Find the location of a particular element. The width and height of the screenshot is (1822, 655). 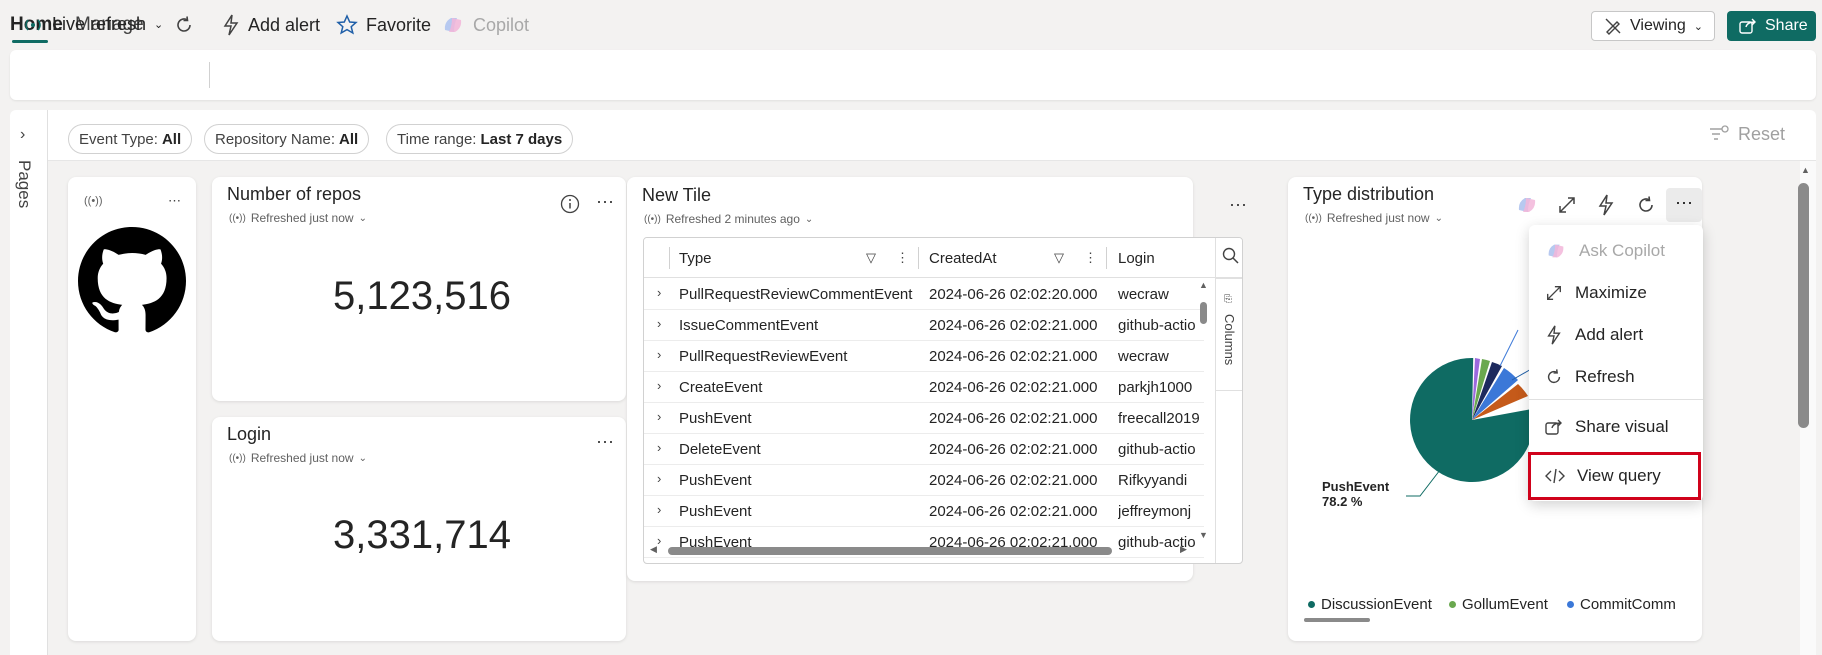

columns-panel-rail: ⎘ Columns is located at coordinates (1228, 400).